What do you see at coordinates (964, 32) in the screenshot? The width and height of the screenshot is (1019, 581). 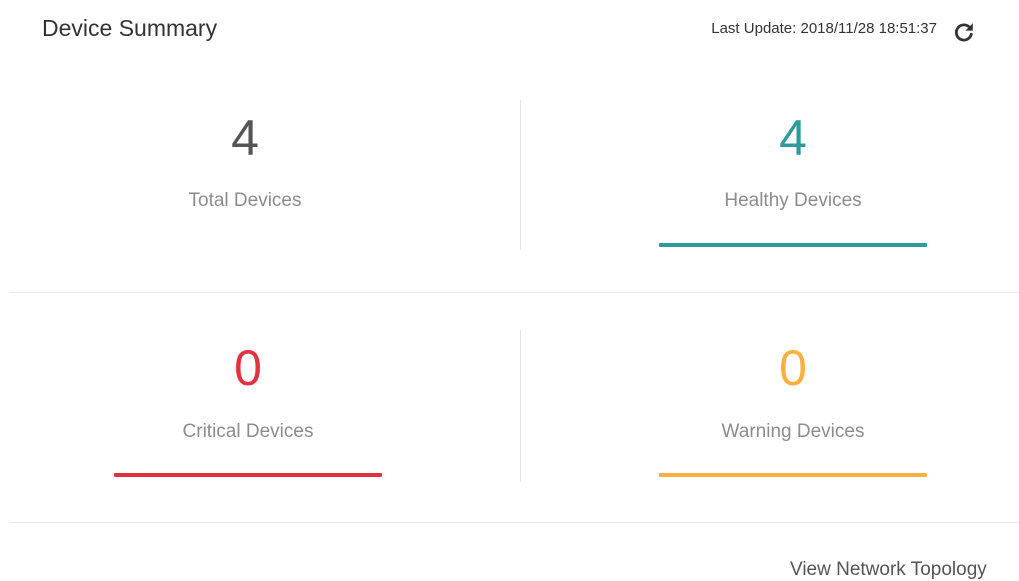 I see `refresh-icon` at bounding box center [964, 32].